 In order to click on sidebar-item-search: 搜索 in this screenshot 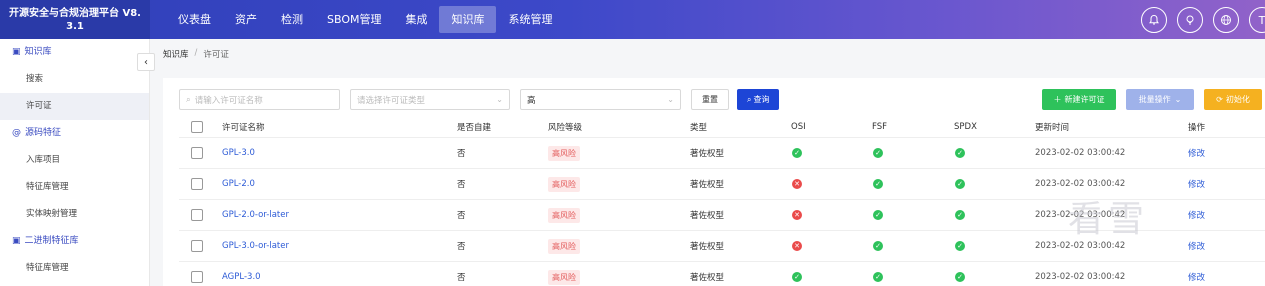, I will do `click(74, 79)`.